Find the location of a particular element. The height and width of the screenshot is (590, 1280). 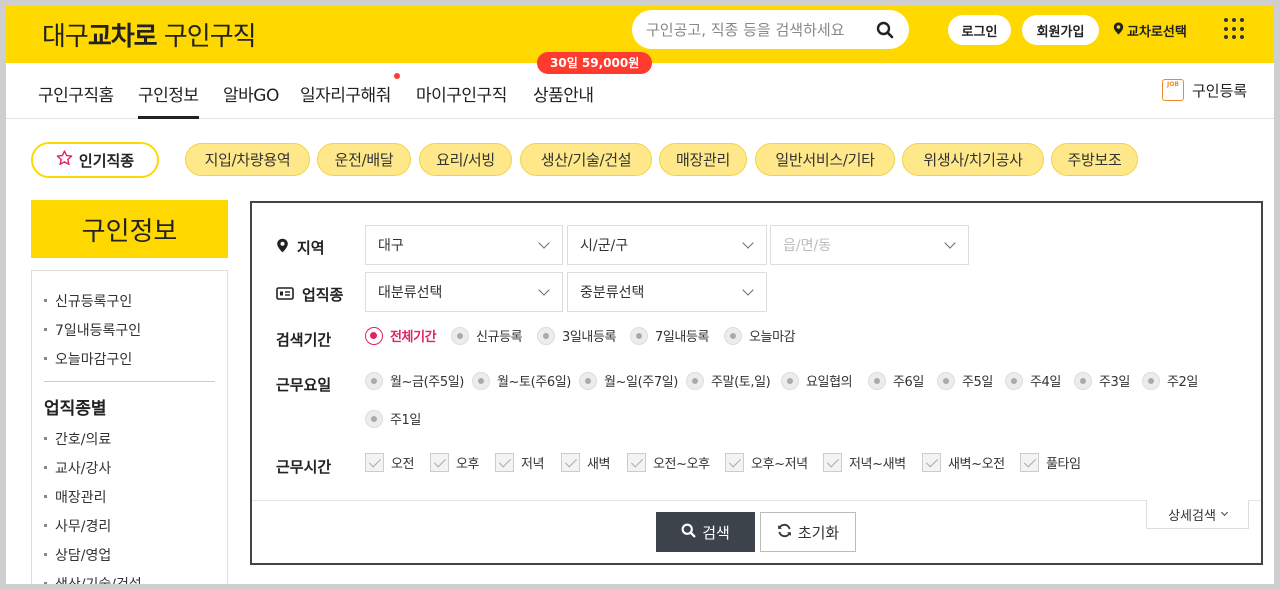

period-option: 오늘마감 is located at coordinates (760, 335).